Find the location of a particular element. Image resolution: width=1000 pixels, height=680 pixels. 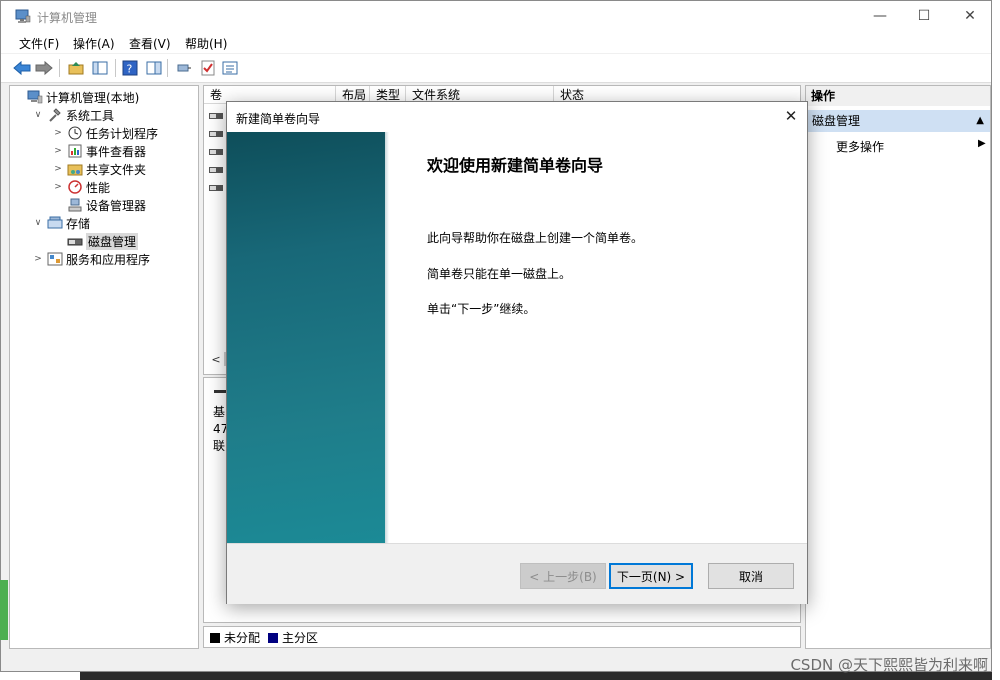

tree-item-6: 设备管理器 is located at coordinates (104, 205).